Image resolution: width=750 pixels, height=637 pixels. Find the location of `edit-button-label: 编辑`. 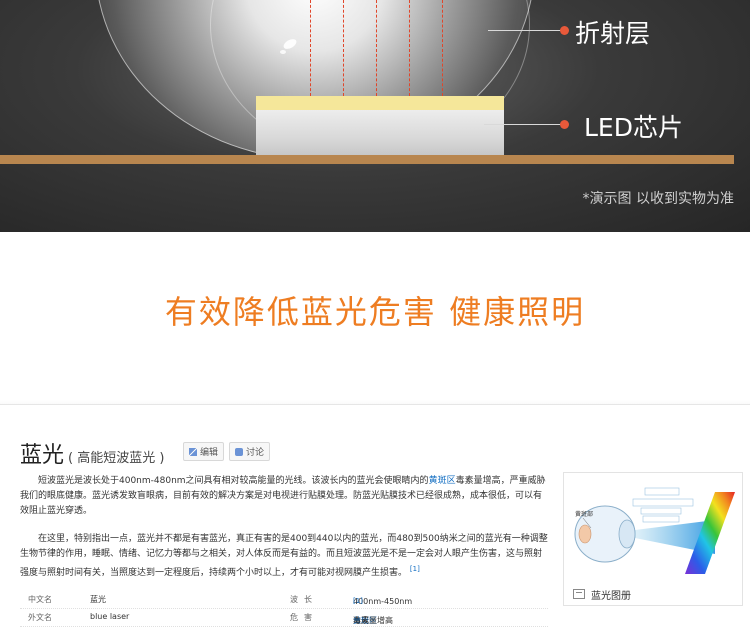

edit-button-label: 编辑 is located at coordinates (209, 453).